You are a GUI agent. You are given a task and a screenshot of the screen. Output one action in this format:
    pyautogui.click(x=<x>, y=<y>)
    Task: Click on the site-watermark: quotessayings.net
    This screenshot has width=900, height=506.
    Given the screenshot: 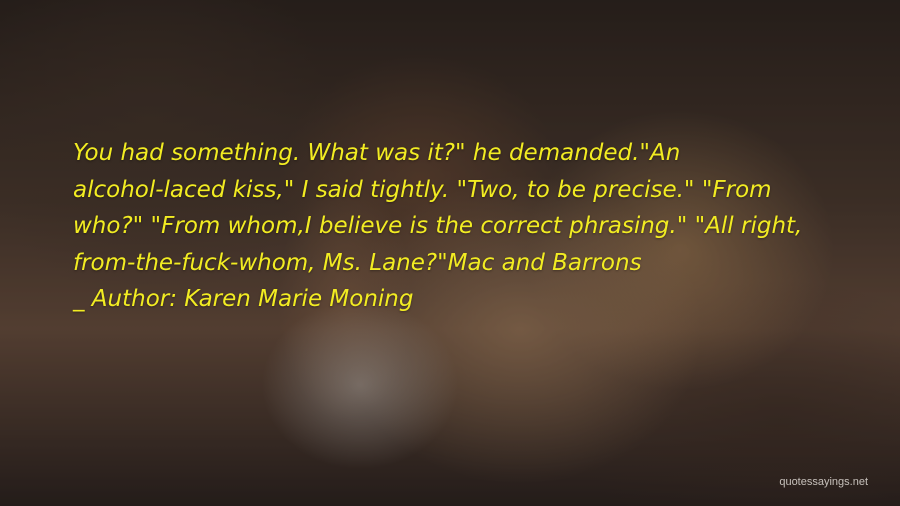 What is the action you would take?
    pyautogui.click(x=823, y=482)
    